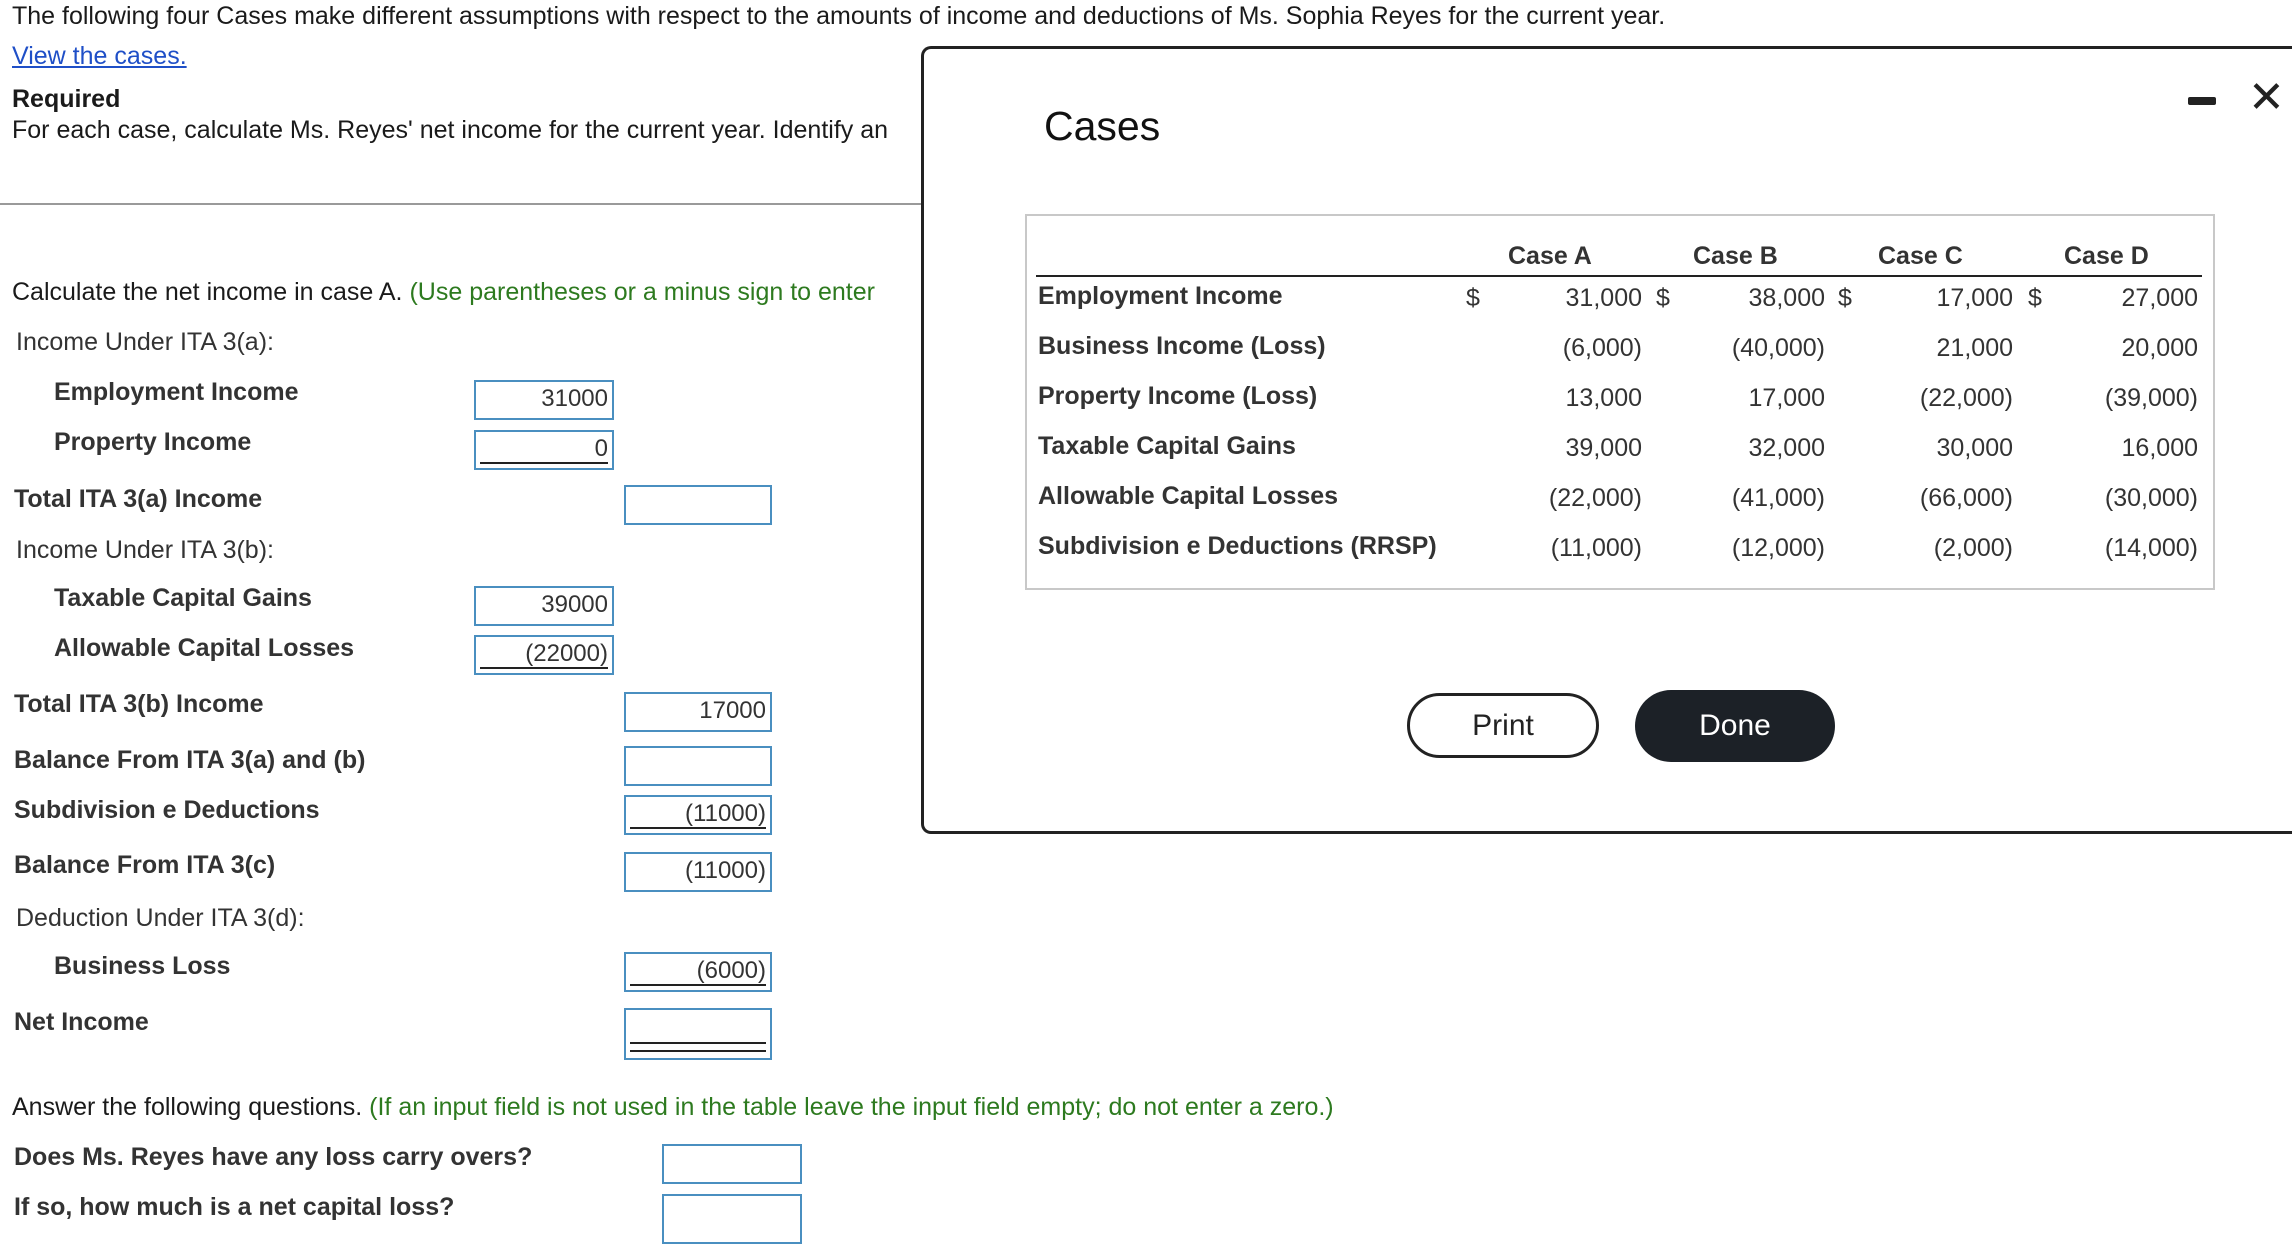 This screenshot has height=1244, width=2292. I want to click on case-d-value: (39,000), so click(2151, 398).